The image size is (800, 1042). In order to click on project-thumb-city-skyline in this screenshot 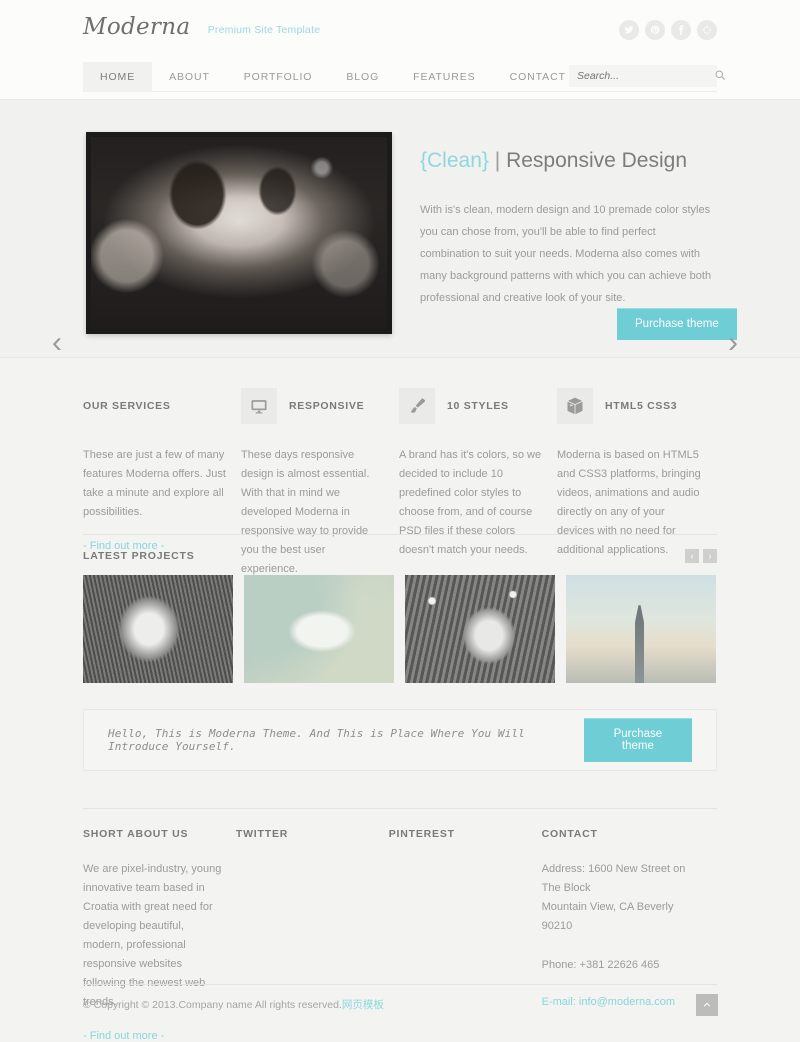, I will do `click(641, 629)`.